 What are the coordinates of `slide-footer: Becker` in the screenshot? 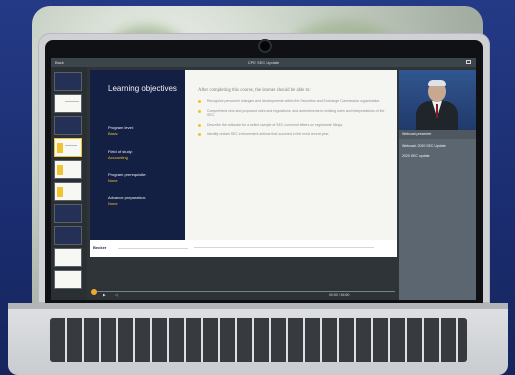 It's located at (243, 248).